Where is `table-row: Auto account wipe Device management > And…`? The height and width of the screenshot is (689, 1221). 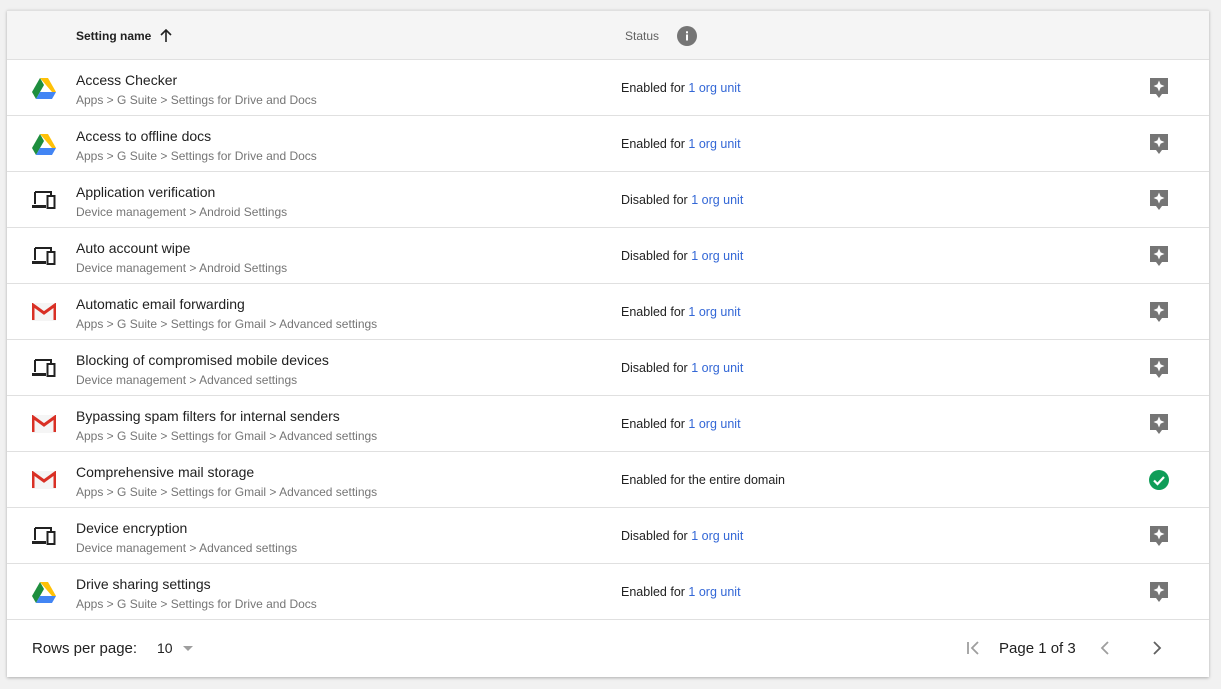 table-row: Auto account wipe Device management > And… is located at coordinates (608, 256).